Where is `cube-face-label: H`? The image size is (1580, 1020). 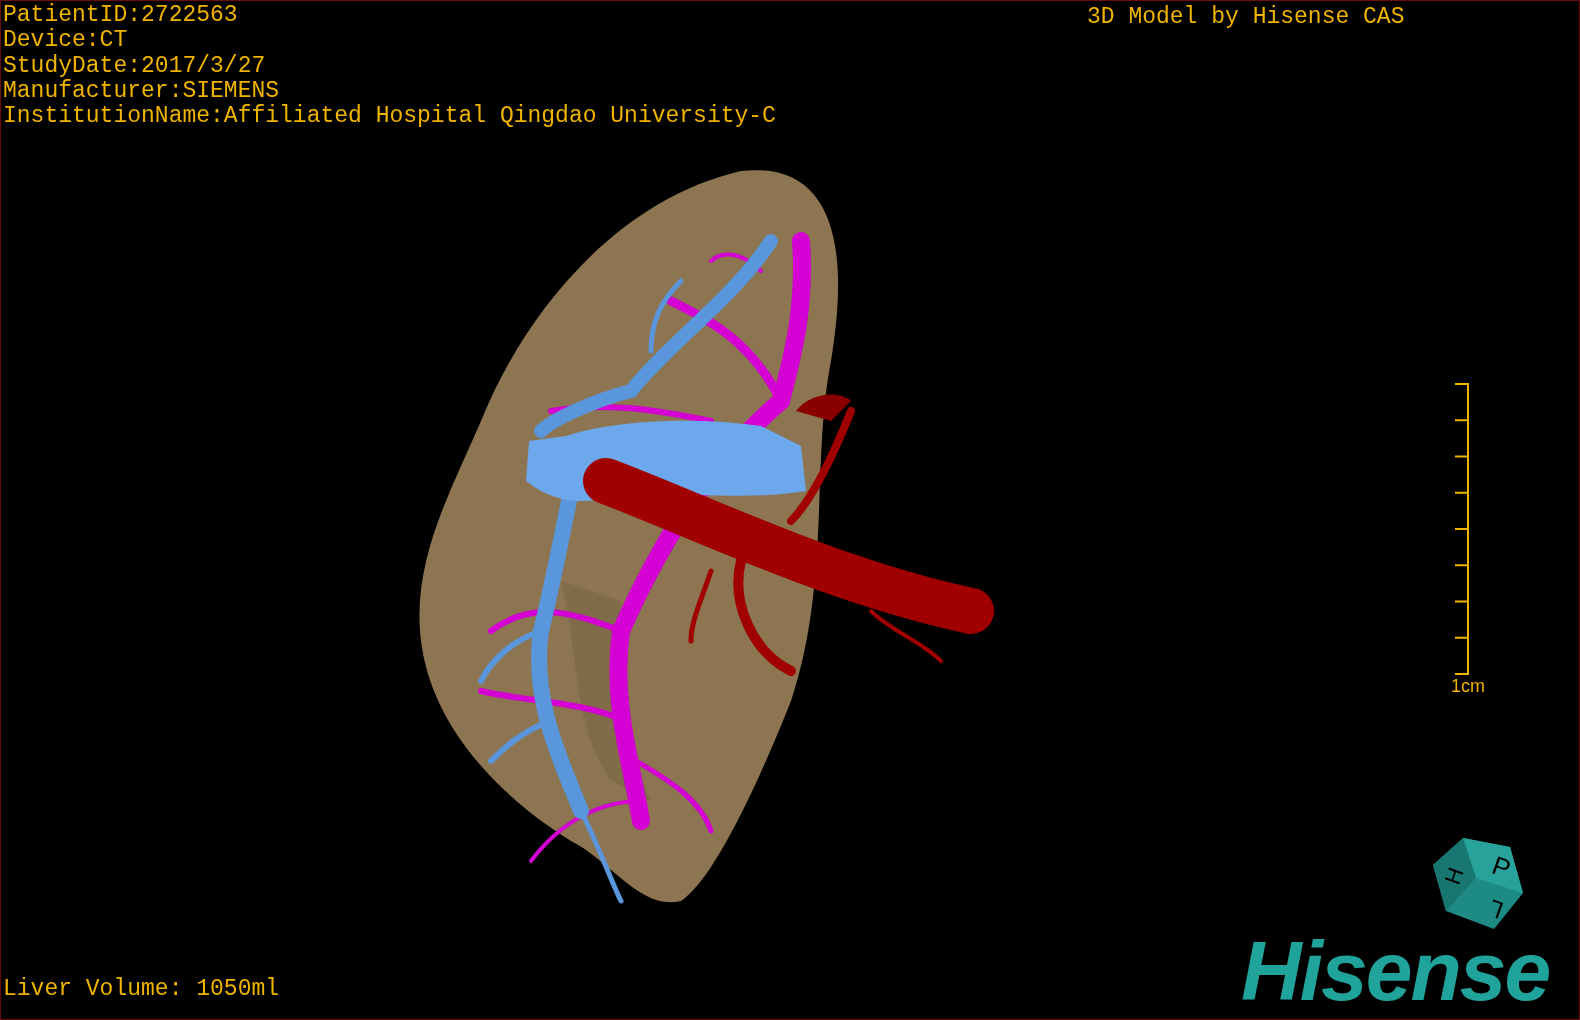 cube-face-label: H is located at coordinates (1454, 876).